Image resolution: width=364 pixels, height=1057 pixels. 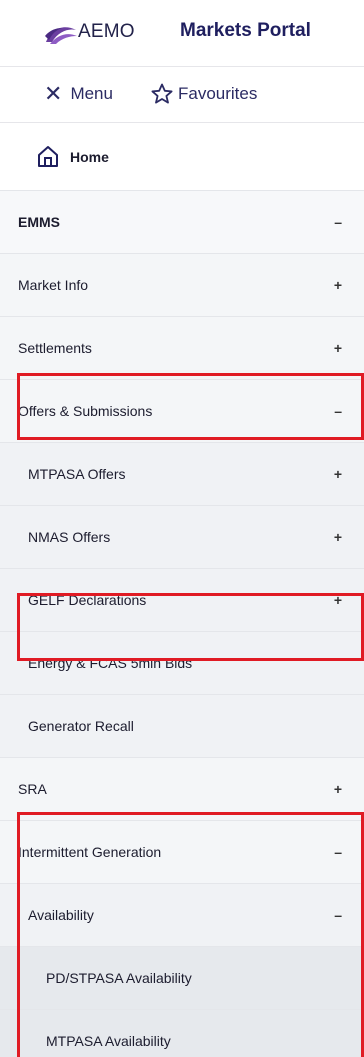 I want to click on aemo-logo-icon, so click(x=61, y=35).